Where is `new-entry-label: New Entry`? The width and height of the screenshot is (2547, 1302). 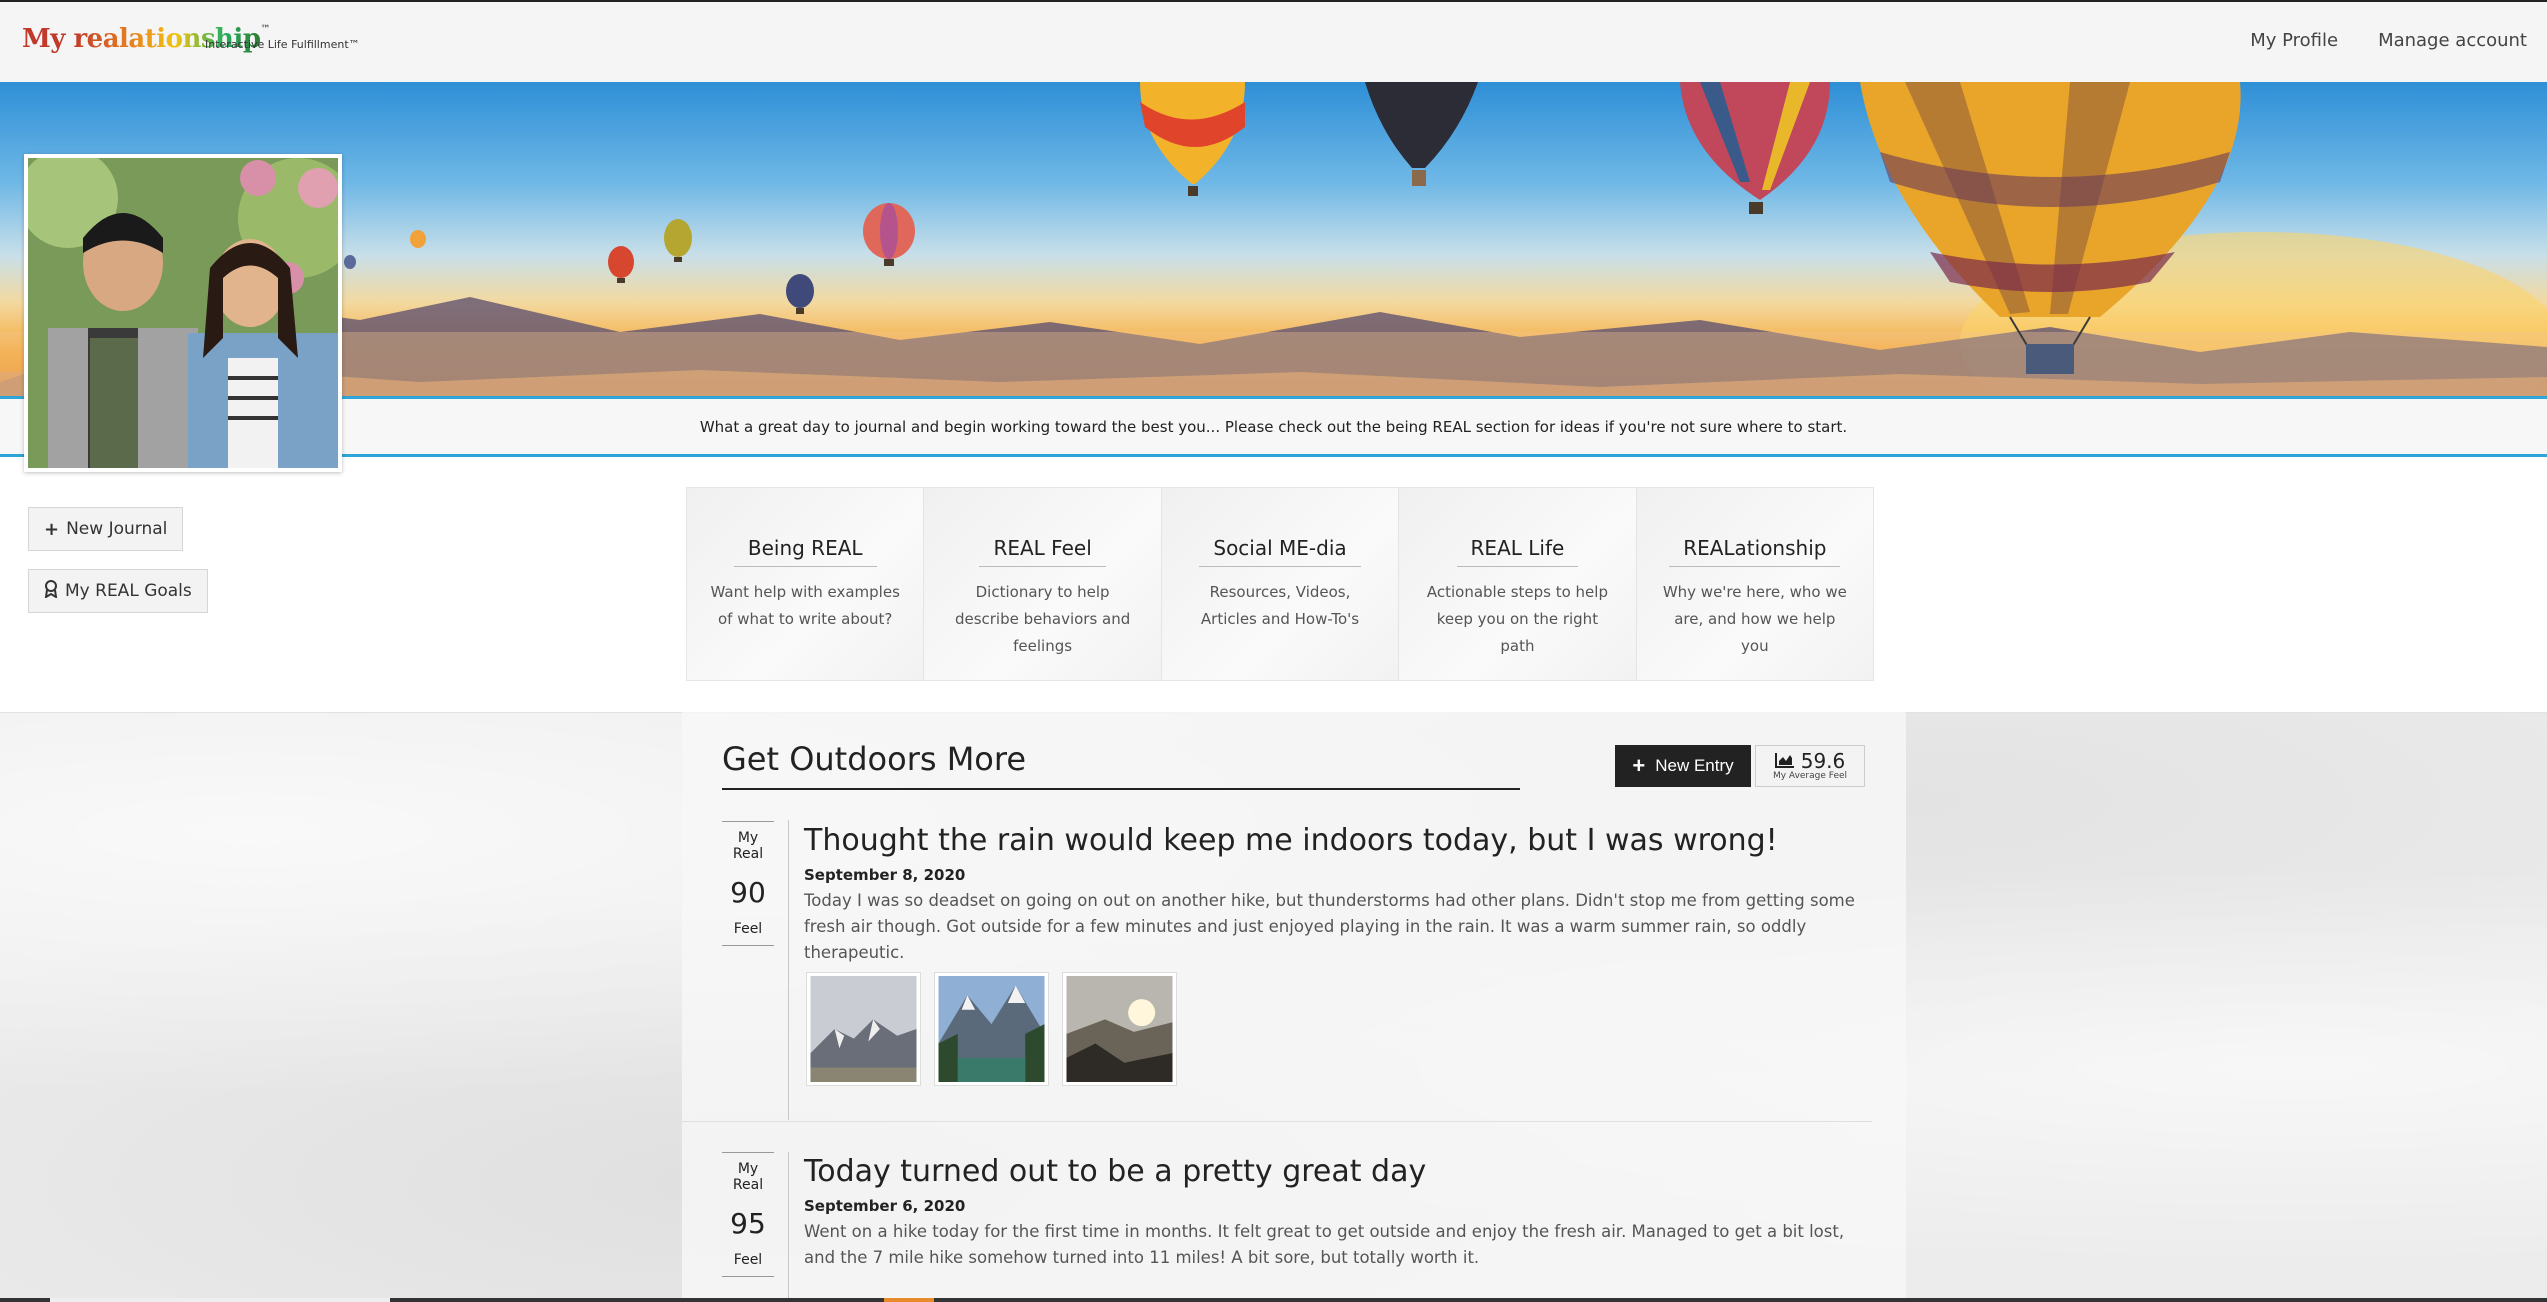
new-entry-label: New Entry is located at coordinates (1694, 765).